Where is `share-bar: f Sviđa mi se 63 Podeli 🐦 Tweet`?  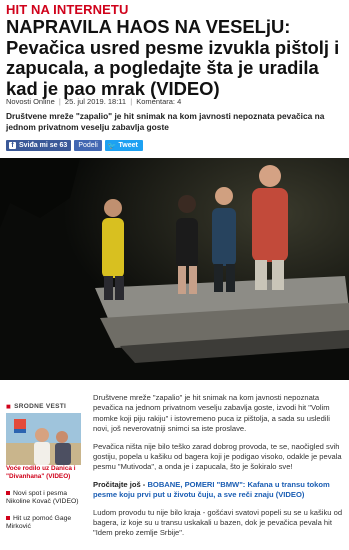
share-bar: f Sviđa mi se 63 Podeli 🐦 Tweet is located at coordinates (74, 145).